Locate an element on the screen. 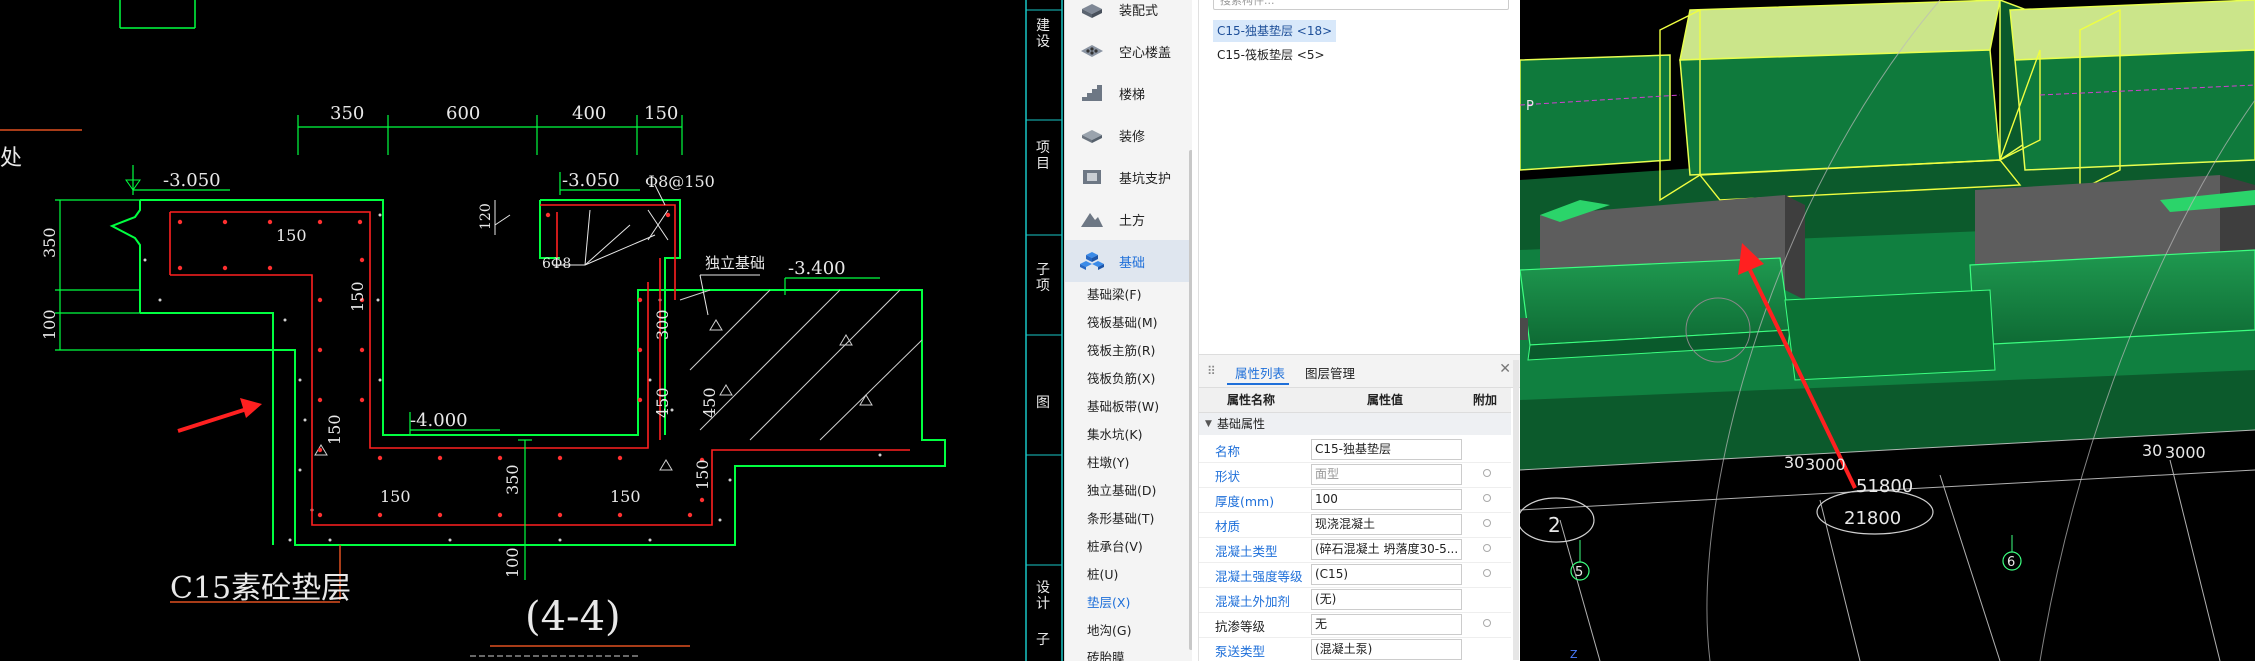  property-value-field: (混凝土泵) is located at coordinates (1386, 649).